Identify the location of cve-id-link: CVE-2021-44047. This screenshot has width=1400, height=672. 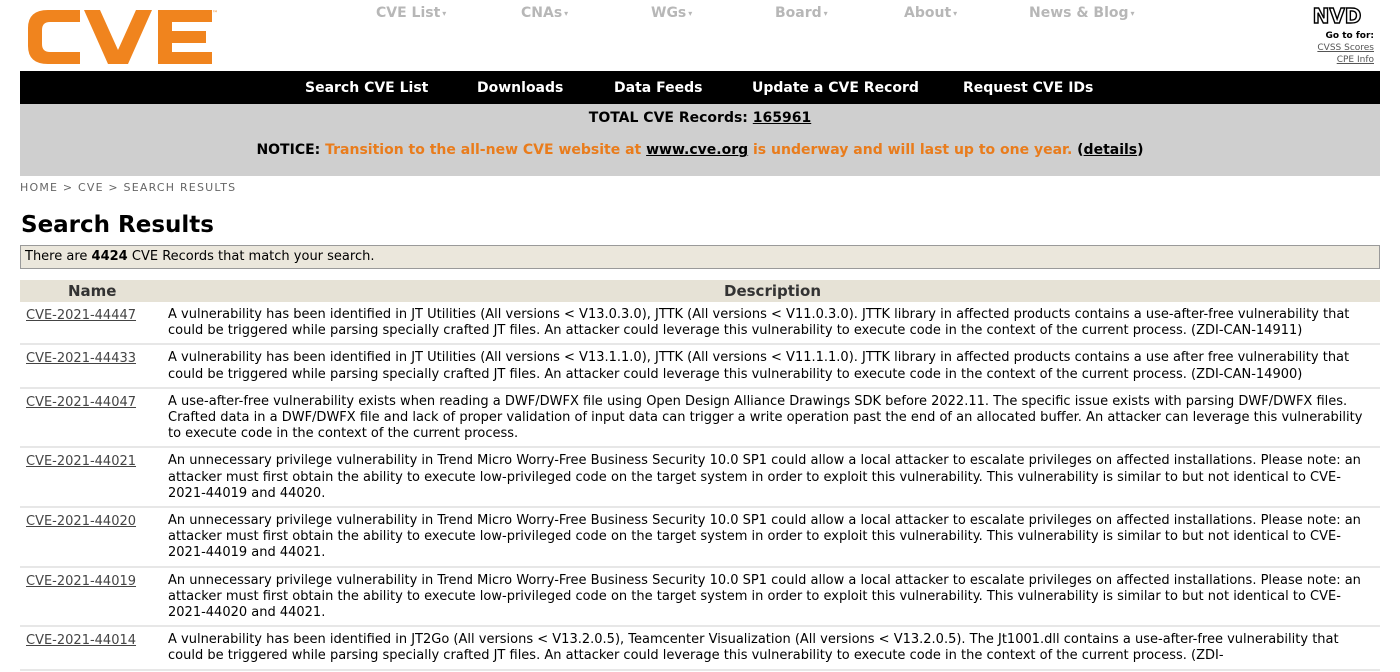
(81, 402).